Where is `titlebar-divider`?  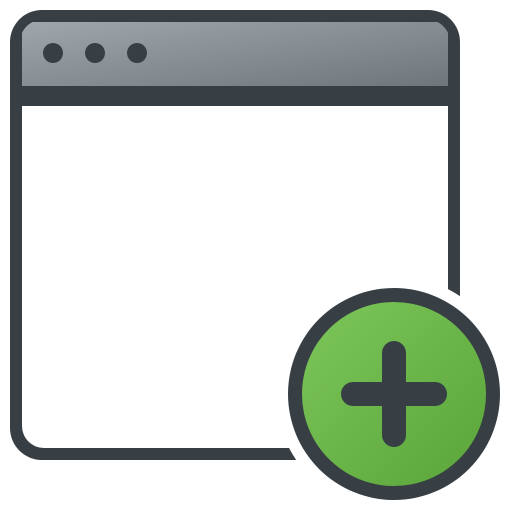 titlebar-divider is located at coordinates (235, 96).